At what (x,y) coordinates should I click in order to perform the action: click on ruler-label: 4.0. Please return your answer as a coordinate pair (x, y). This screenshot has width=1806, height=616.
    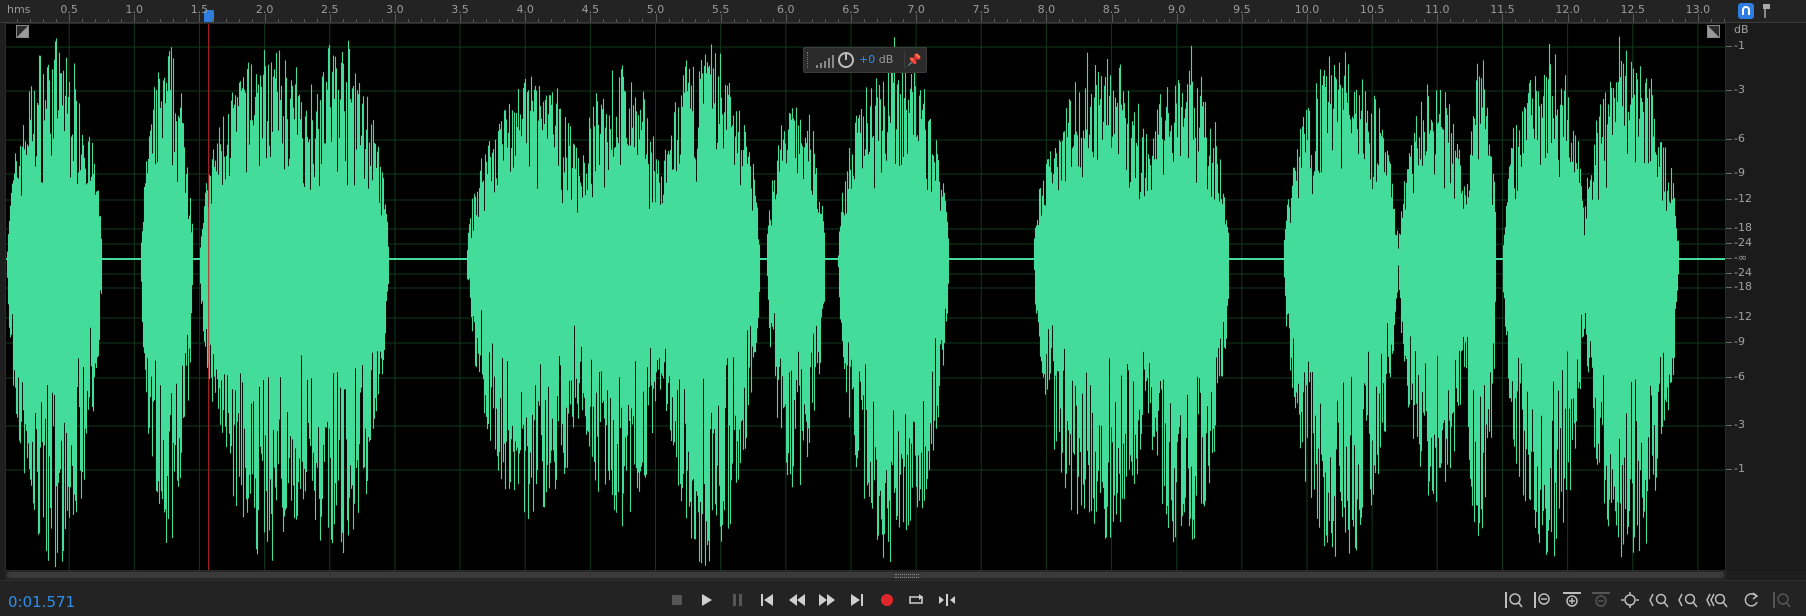
    Looking at the image, I should click on (525, 9).